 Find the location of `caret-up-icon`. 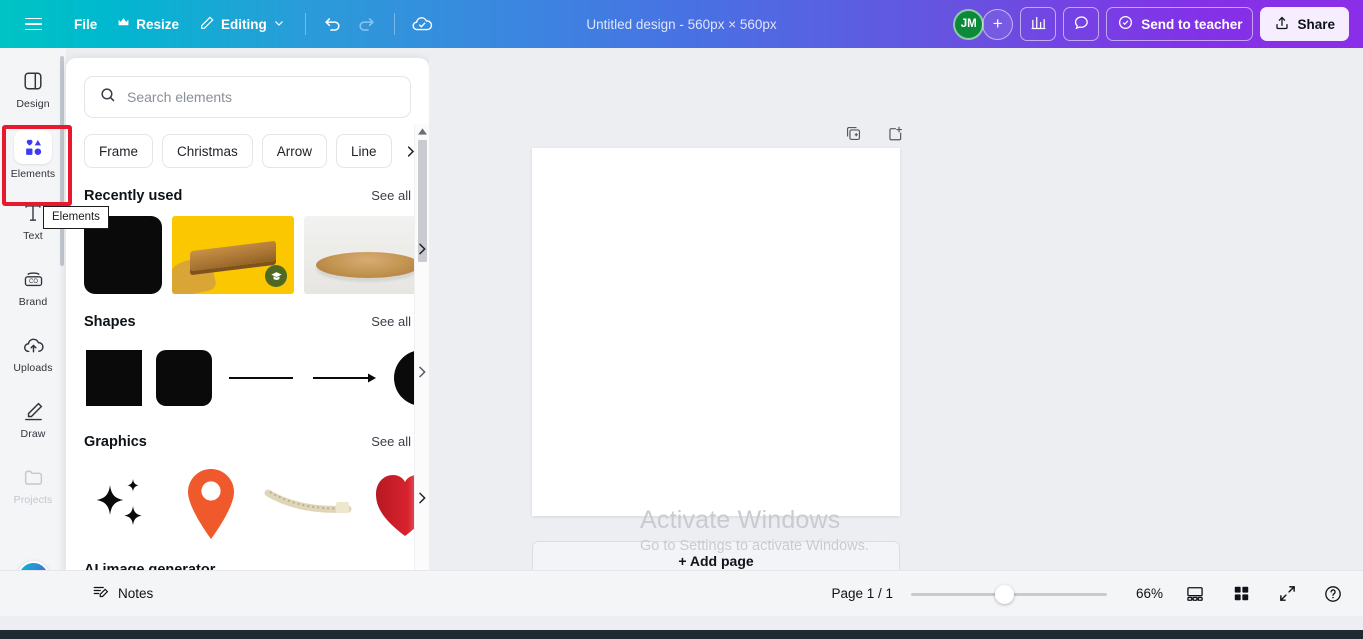

caret-up-icon is located at coordinates (422, 131).